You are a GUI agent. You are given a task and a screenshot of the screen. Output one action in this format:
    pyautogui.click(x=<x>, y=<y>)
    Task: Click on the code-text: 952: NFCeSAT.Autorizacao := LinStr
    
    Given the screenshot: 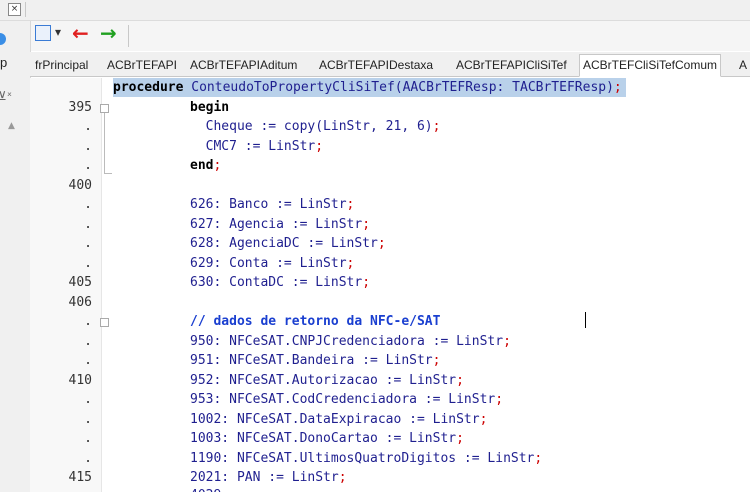 What is the action you would take?
    pyautogui.click(x=323, y=380)
    